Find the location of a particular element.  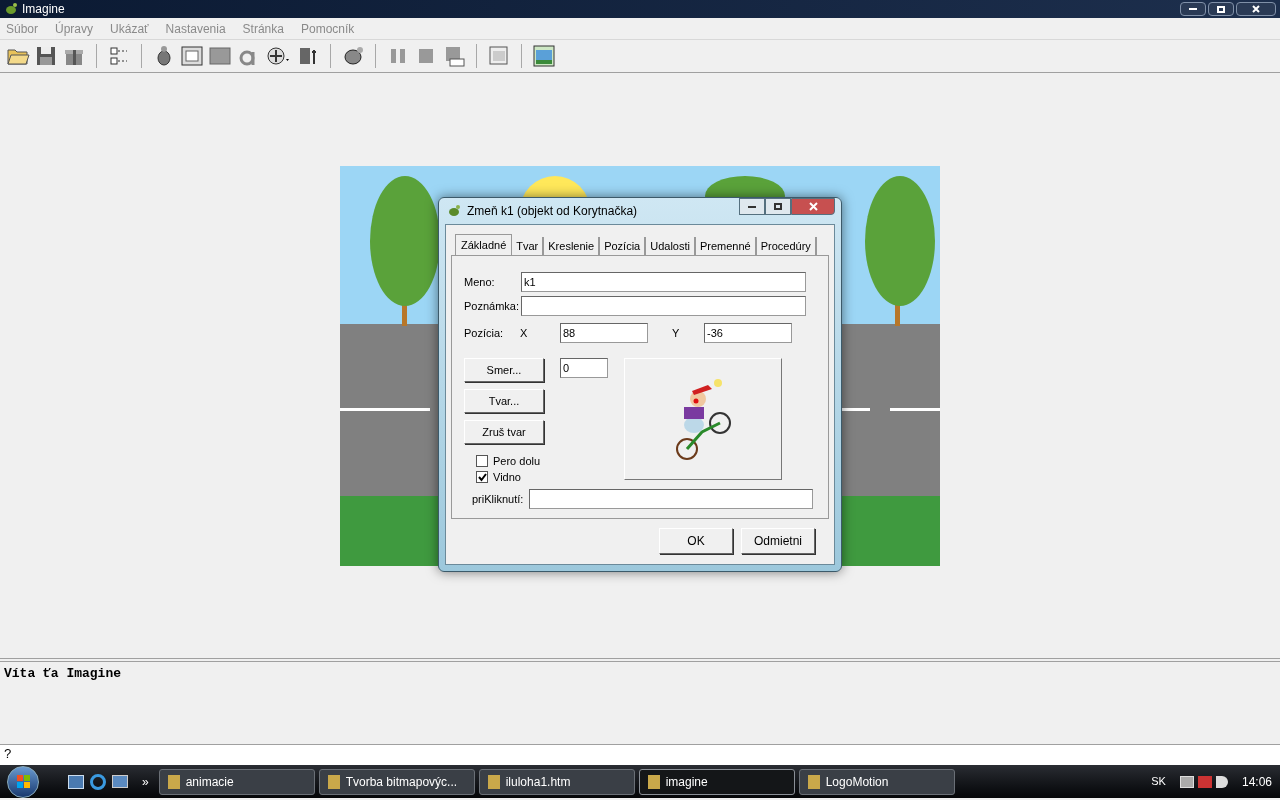

taskbar-button: imagine is located at coordinates (716, 781).